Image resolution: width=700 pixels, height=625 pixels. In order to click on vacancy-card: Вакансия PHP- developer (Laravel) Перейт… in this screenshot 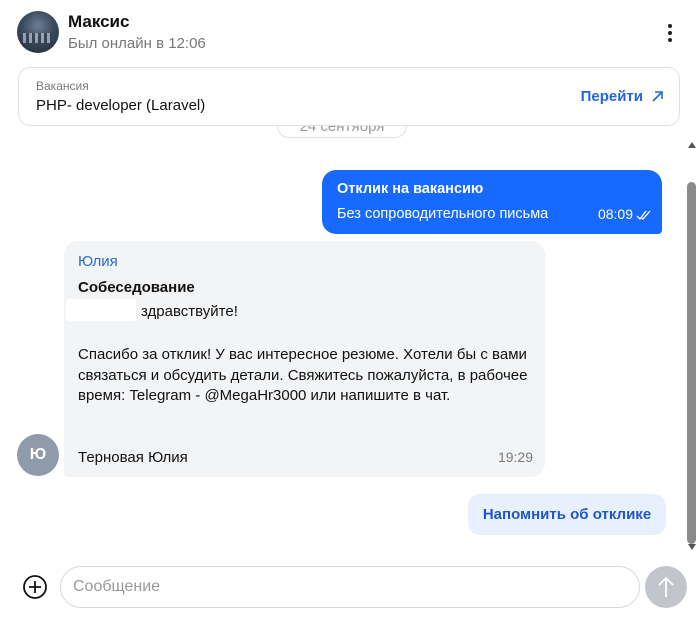, I will do `click(349, 96)`.